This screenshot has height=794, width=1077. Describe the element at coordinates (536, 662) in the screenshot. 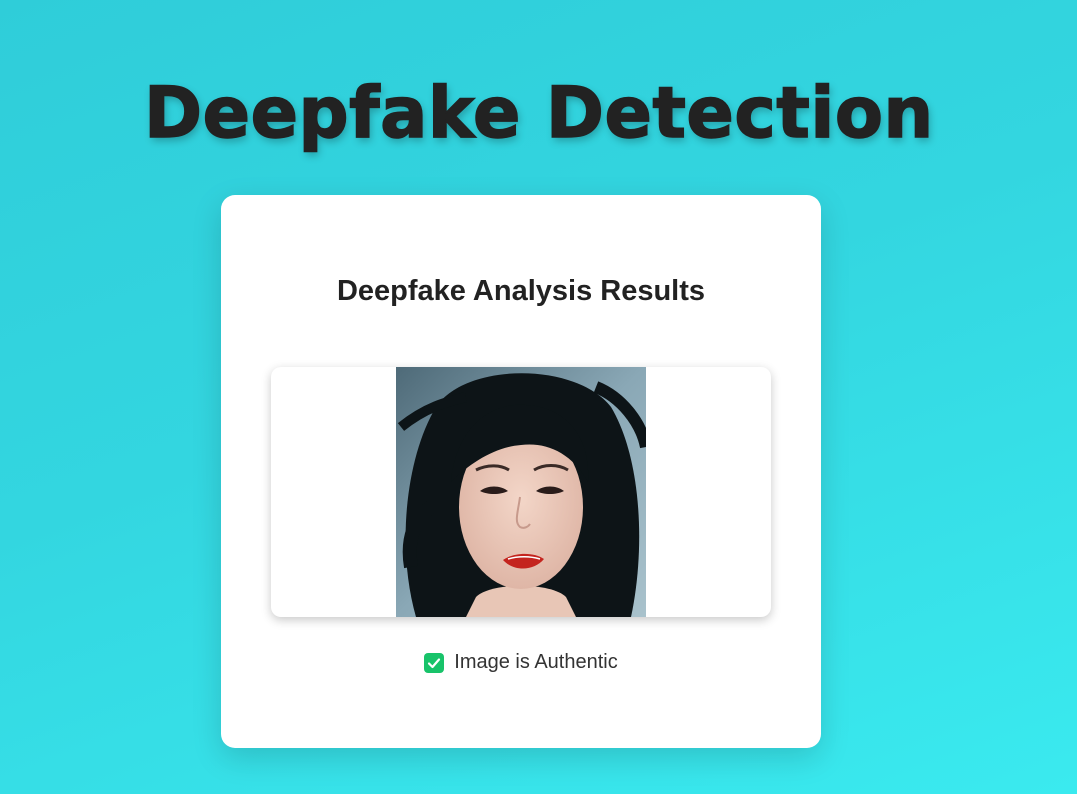

I see `result-label: Image is Authentic` at that location.